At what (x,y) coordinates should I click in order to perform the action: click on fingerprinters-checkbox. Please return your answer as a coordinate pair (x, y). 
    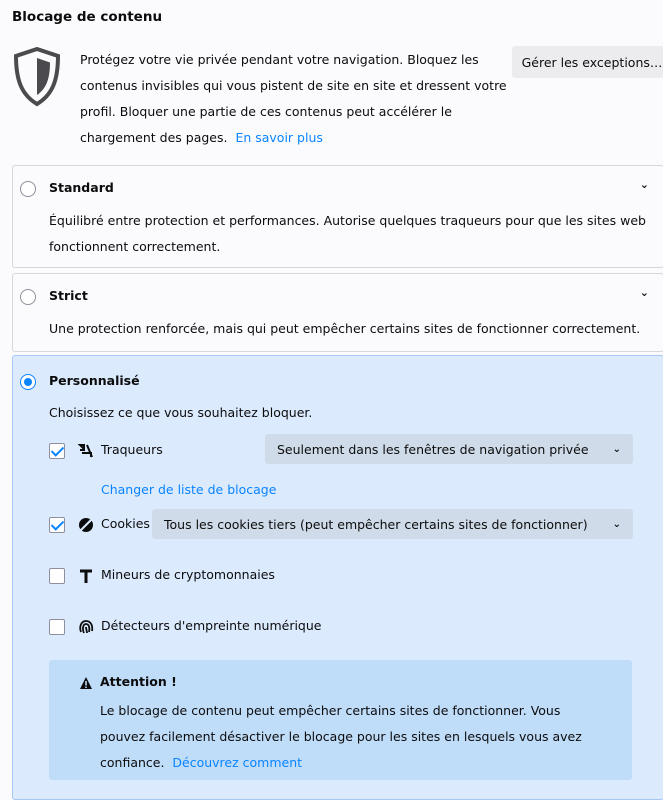
    Looking at the image, I should click on (57, 627).